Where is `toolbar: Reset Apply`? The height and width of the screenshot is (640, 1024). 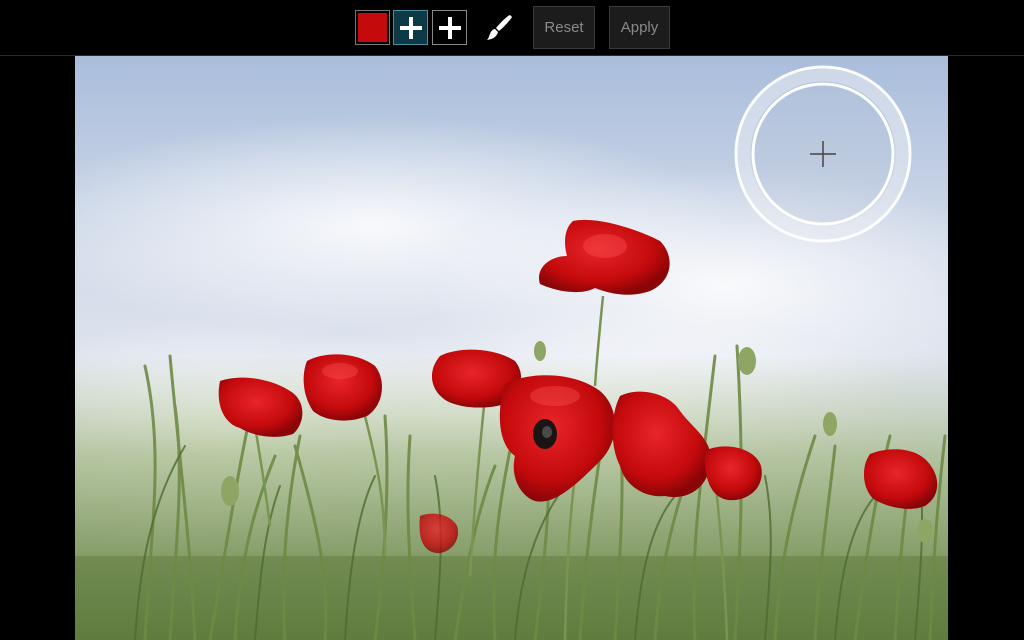
toolbar: Reset Apply is located at coordinates (512, 28).